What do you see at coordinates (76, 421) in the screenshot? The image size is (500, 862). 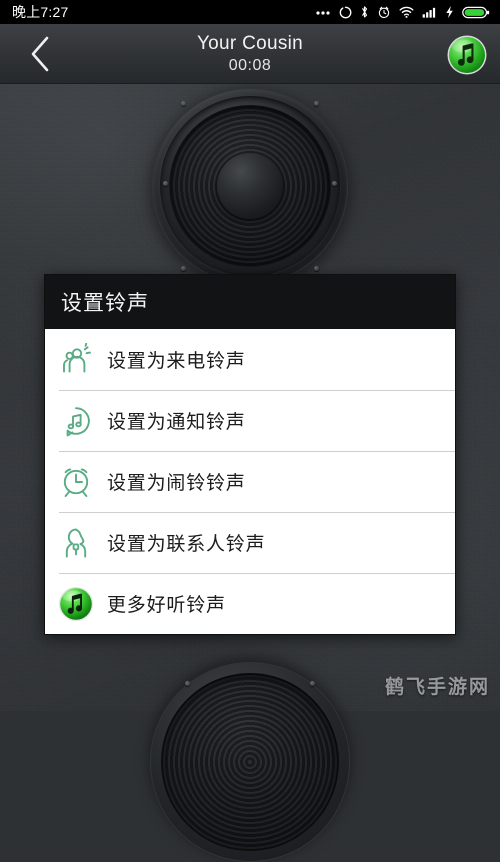 I see `notification-bubble-music-icon` at bounding box center [76, 421].